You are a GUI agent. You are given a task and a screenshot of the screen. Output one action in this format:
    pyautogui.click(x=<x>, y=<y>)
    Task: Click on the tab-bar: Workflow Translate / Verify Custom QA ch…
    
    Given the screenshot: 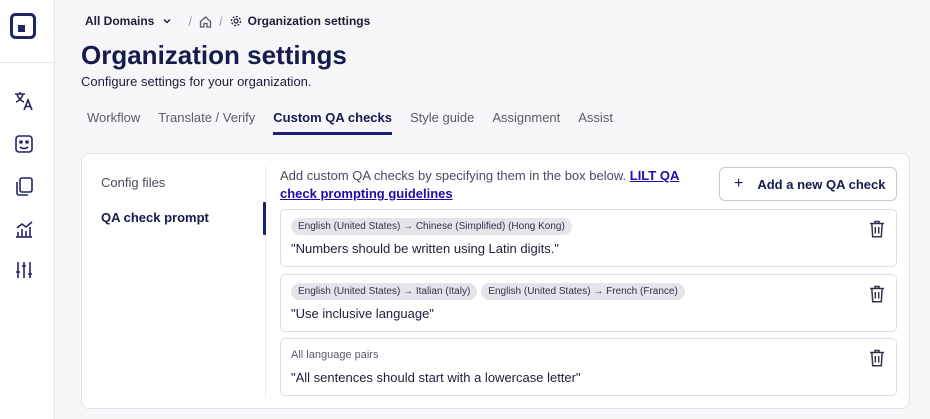 What is the action you would take?
    pyautogui.click(x=359, y=122)
    